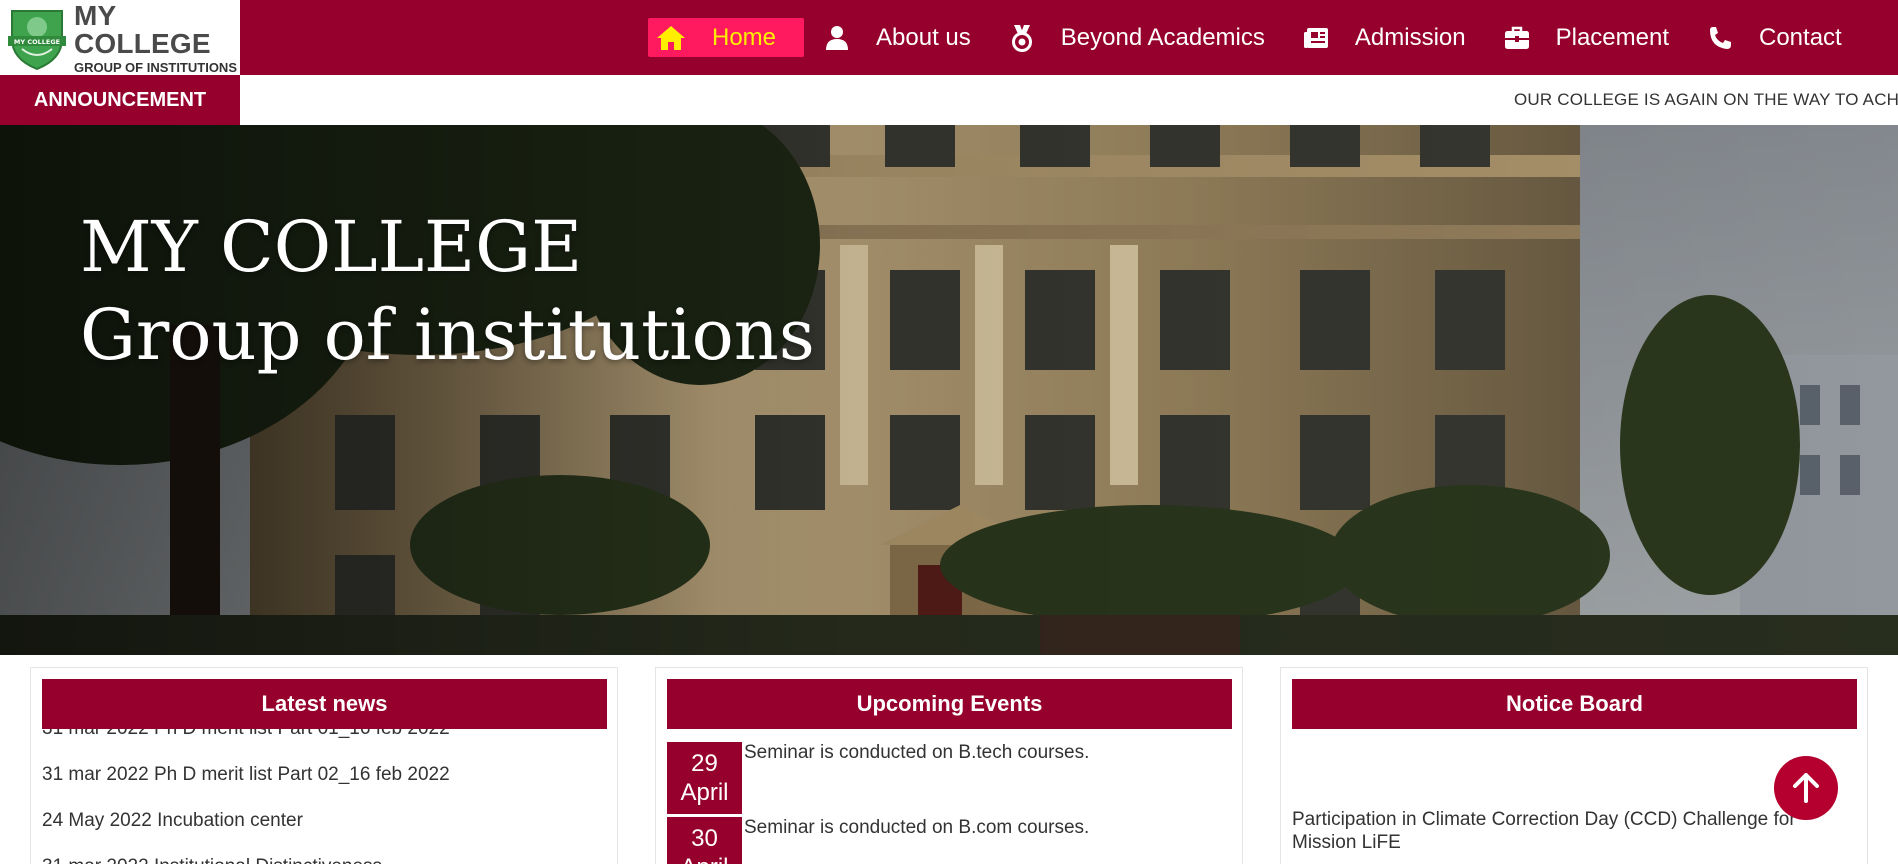  Describe the element at coordinates (837, 38) in the screenshot. I see `user-icon` at that location.